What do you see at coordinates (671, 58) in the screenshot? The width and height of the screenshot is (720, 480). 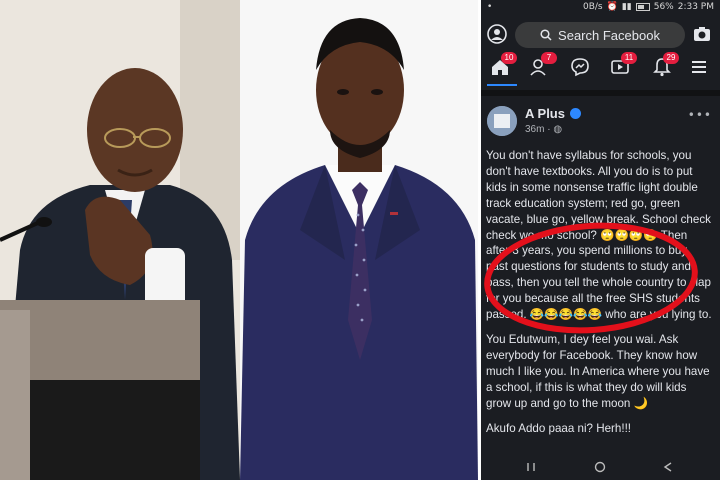 I see `notifications-badge: 29` at bounding box center [671, 58].